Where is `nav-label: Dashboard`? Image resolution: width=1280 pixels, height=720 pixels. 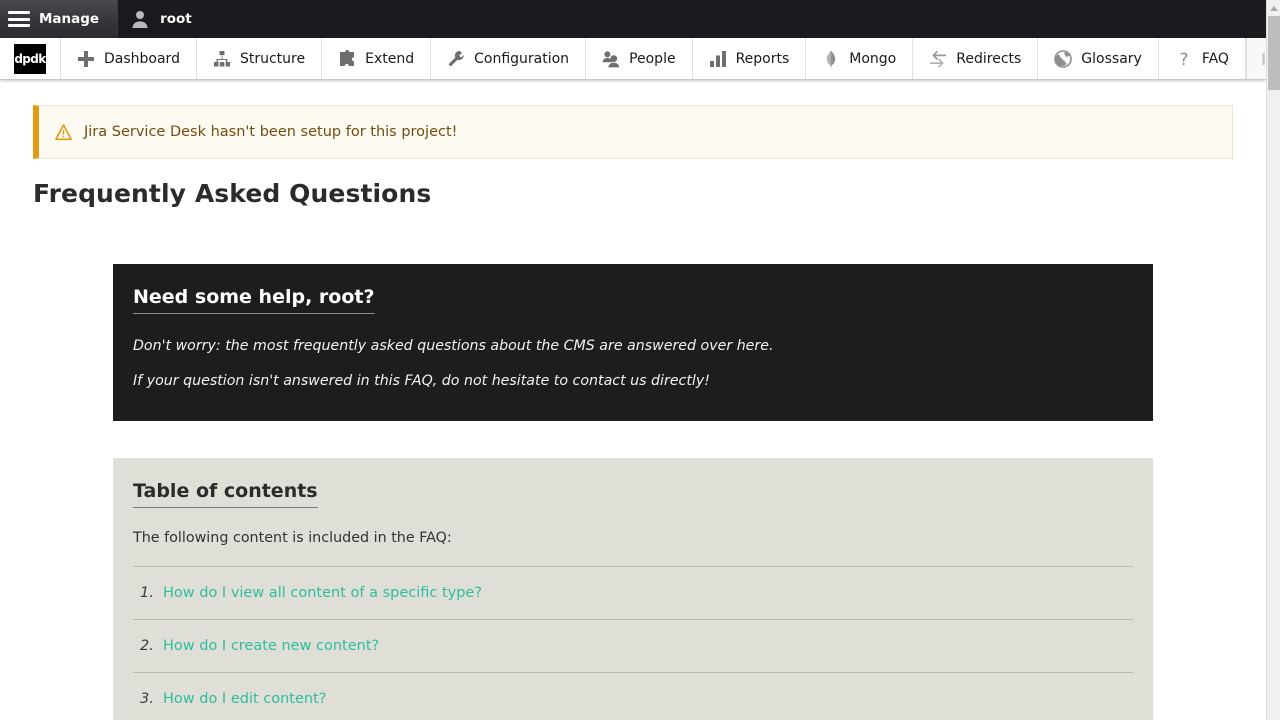 nav-label: Dashboard is located at coordinates (142, 58).